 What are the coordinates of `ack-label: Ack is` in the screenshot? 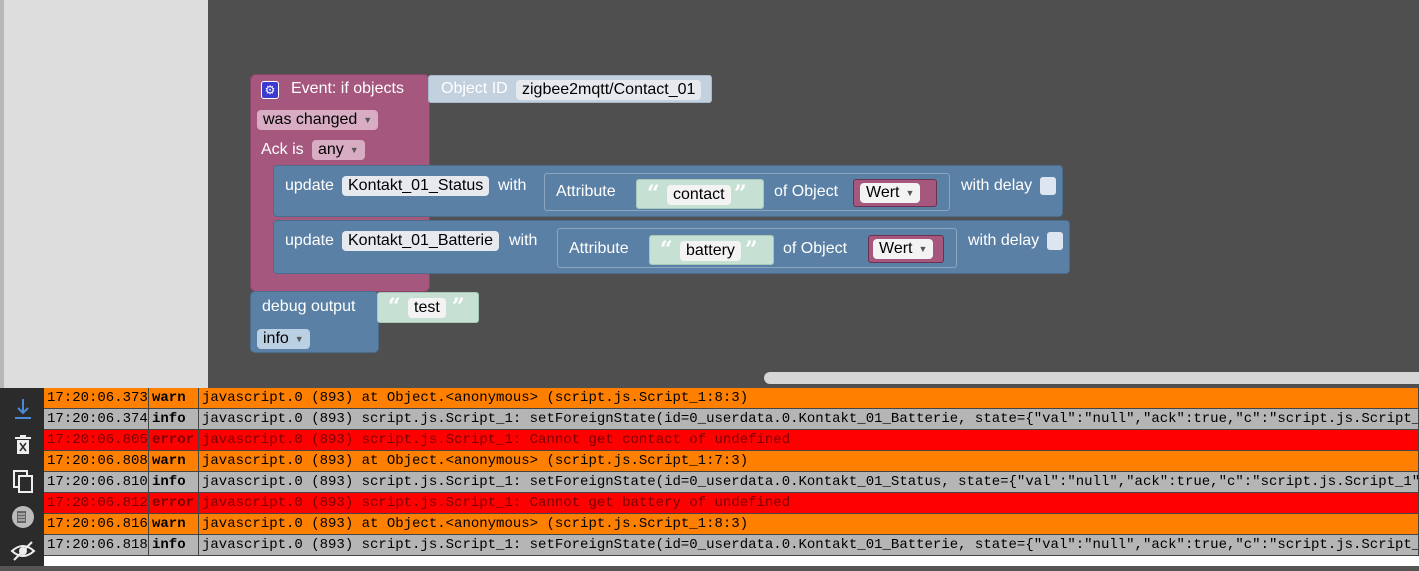 It's located at (282, 149).